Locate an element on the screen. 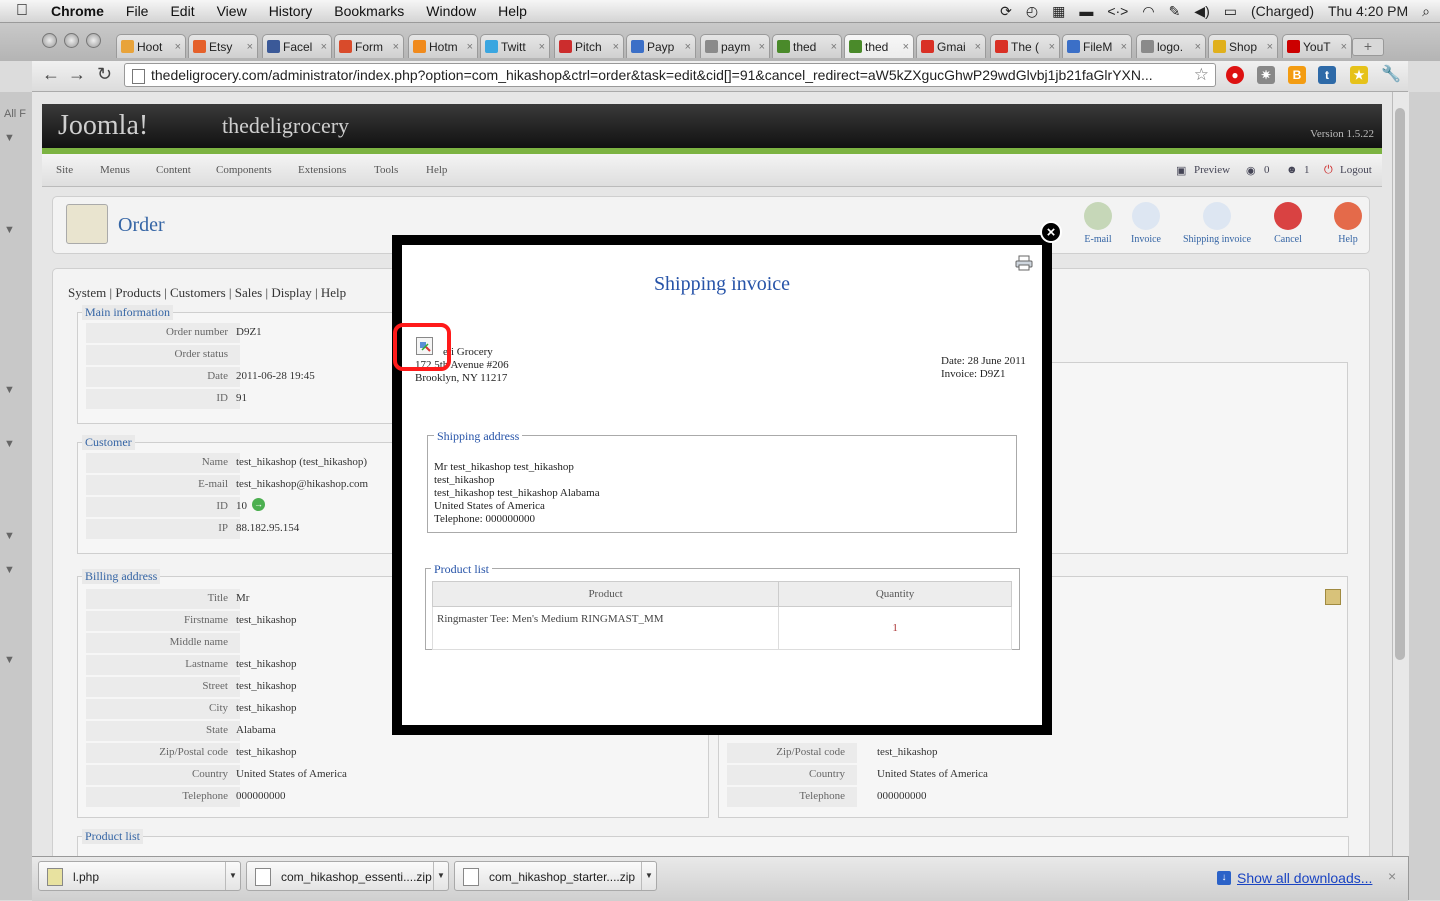 This screenshot has width=1440, height=901. download-item: com_hikashop_essenti....zip ▼ is located at coordinates (347, 876).